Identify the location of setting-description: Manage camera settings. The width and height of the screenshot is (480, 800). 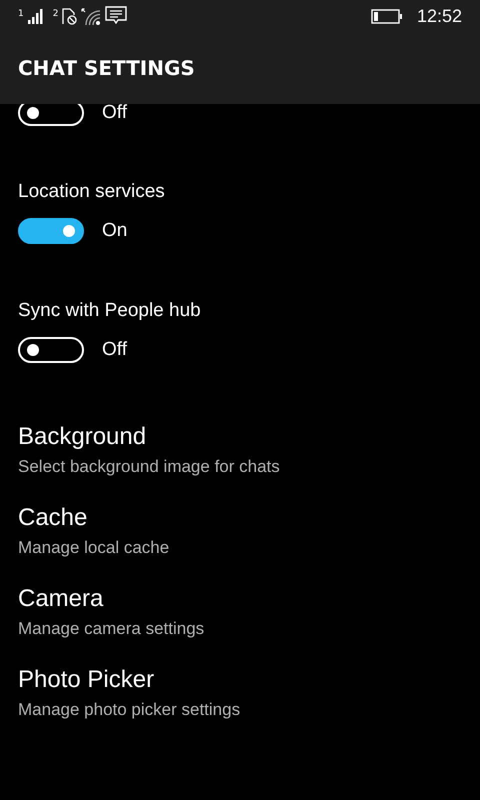
(112, 629).